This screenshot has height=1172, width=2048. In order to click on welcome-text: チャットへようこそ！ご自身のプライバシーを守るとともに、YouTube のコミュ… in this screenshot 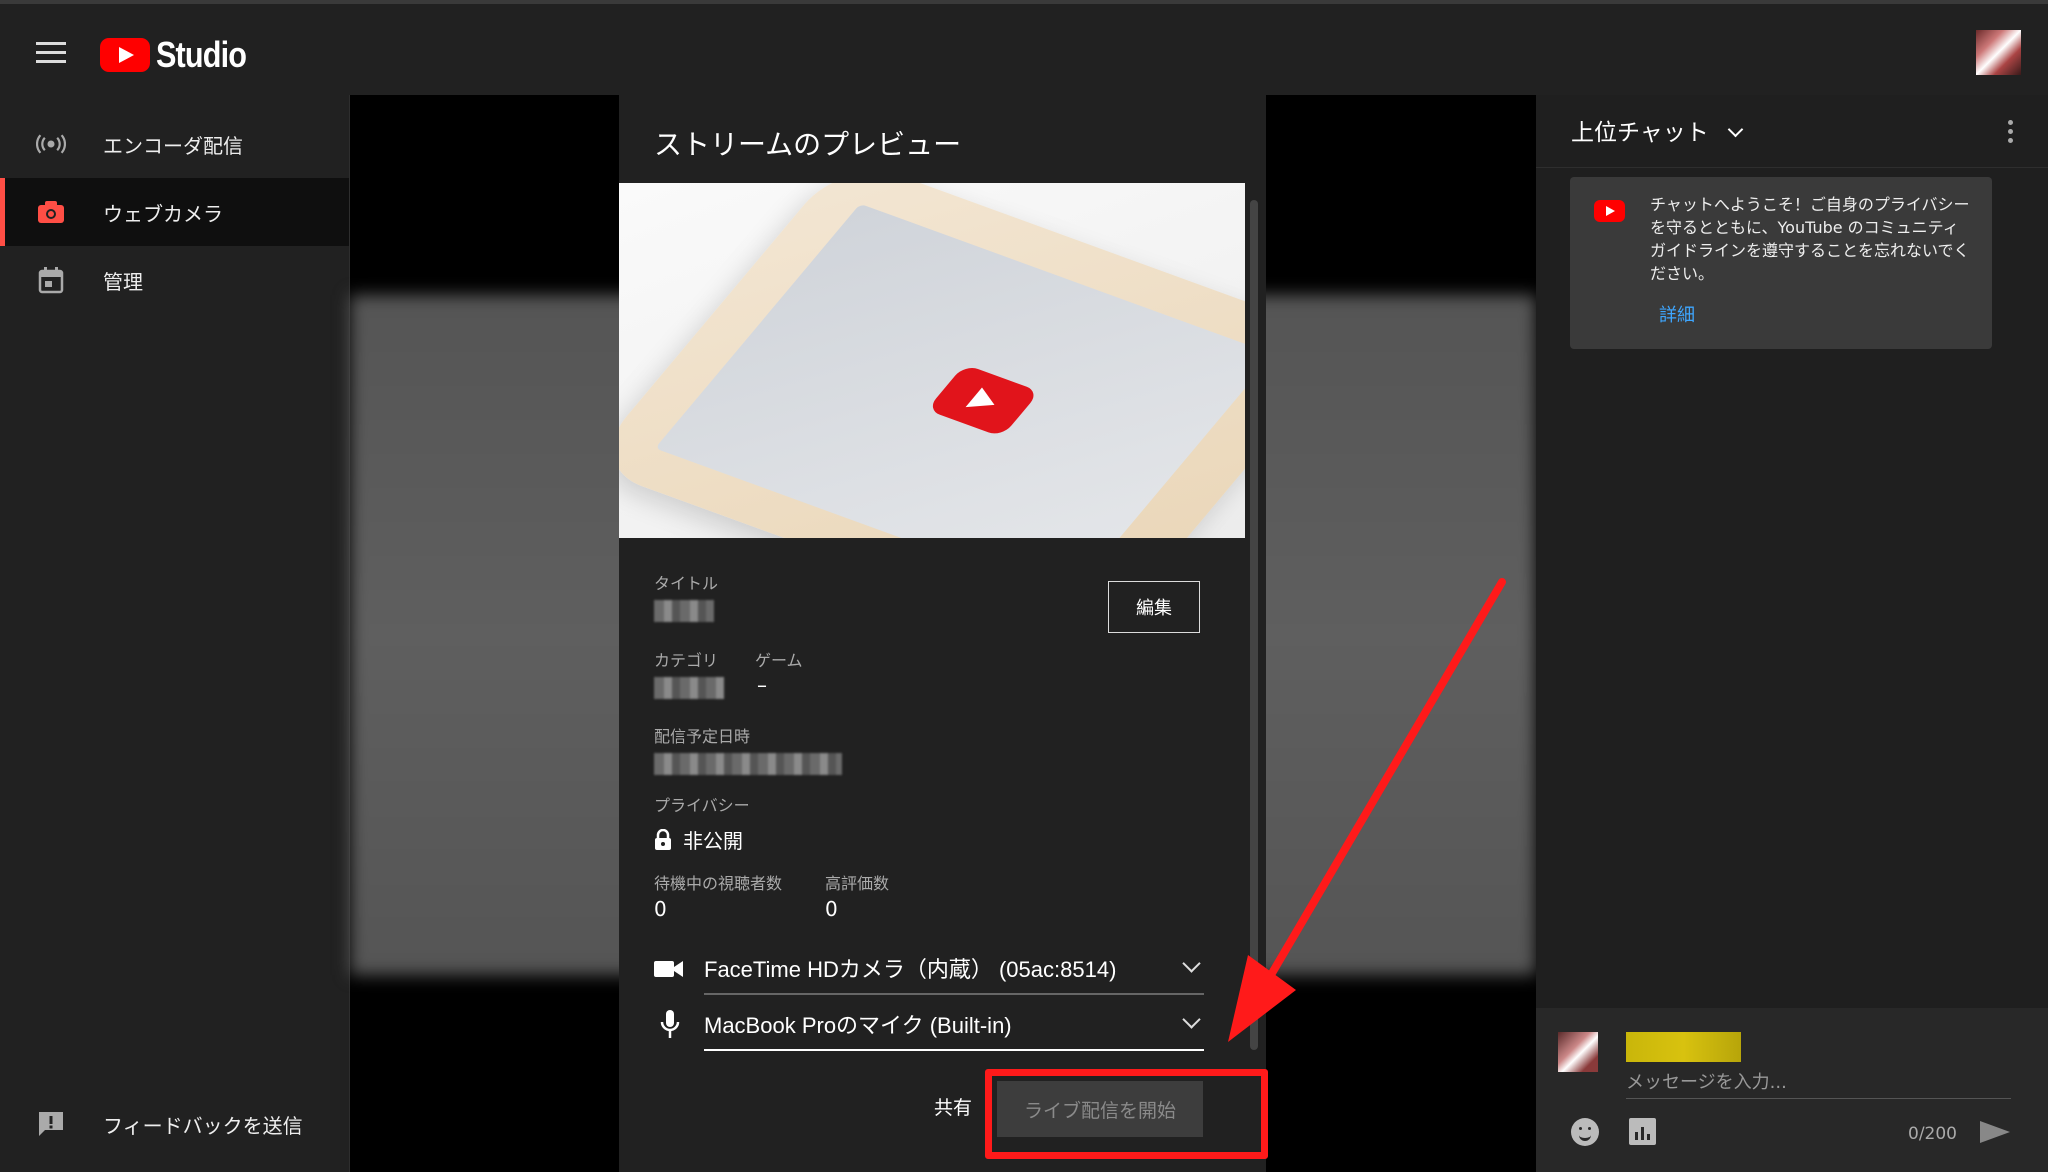, I will do `click(1810, 239)`.